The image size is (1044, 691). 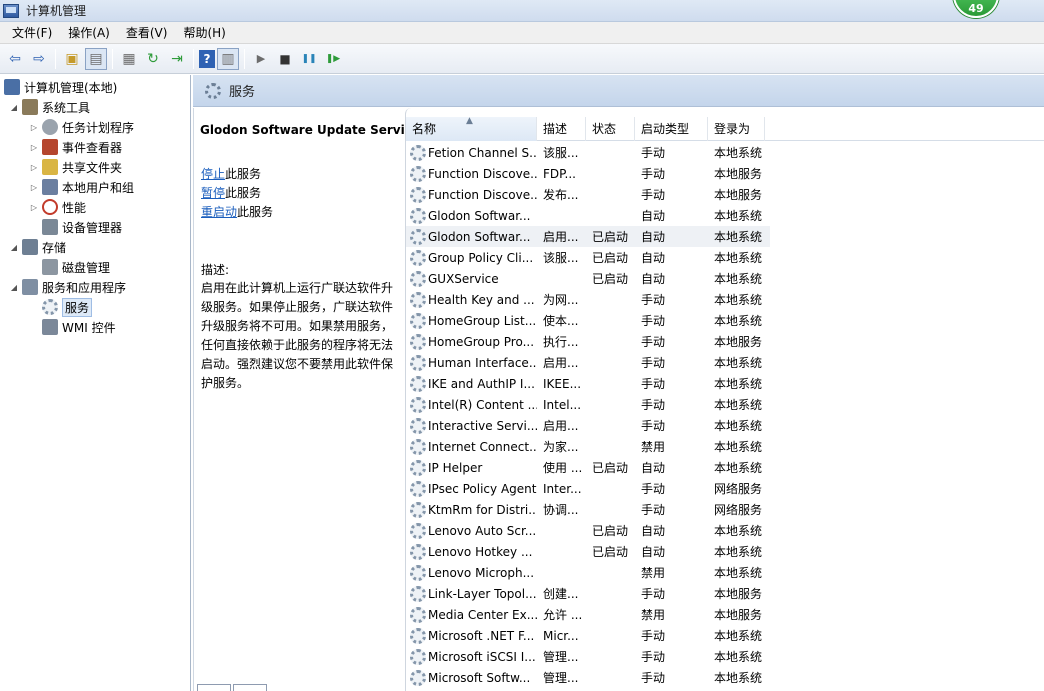 What do you see at coordinates (215, 270) in the screenshot?
I see `description-label: 描述:` at bounding box center [215, 270].